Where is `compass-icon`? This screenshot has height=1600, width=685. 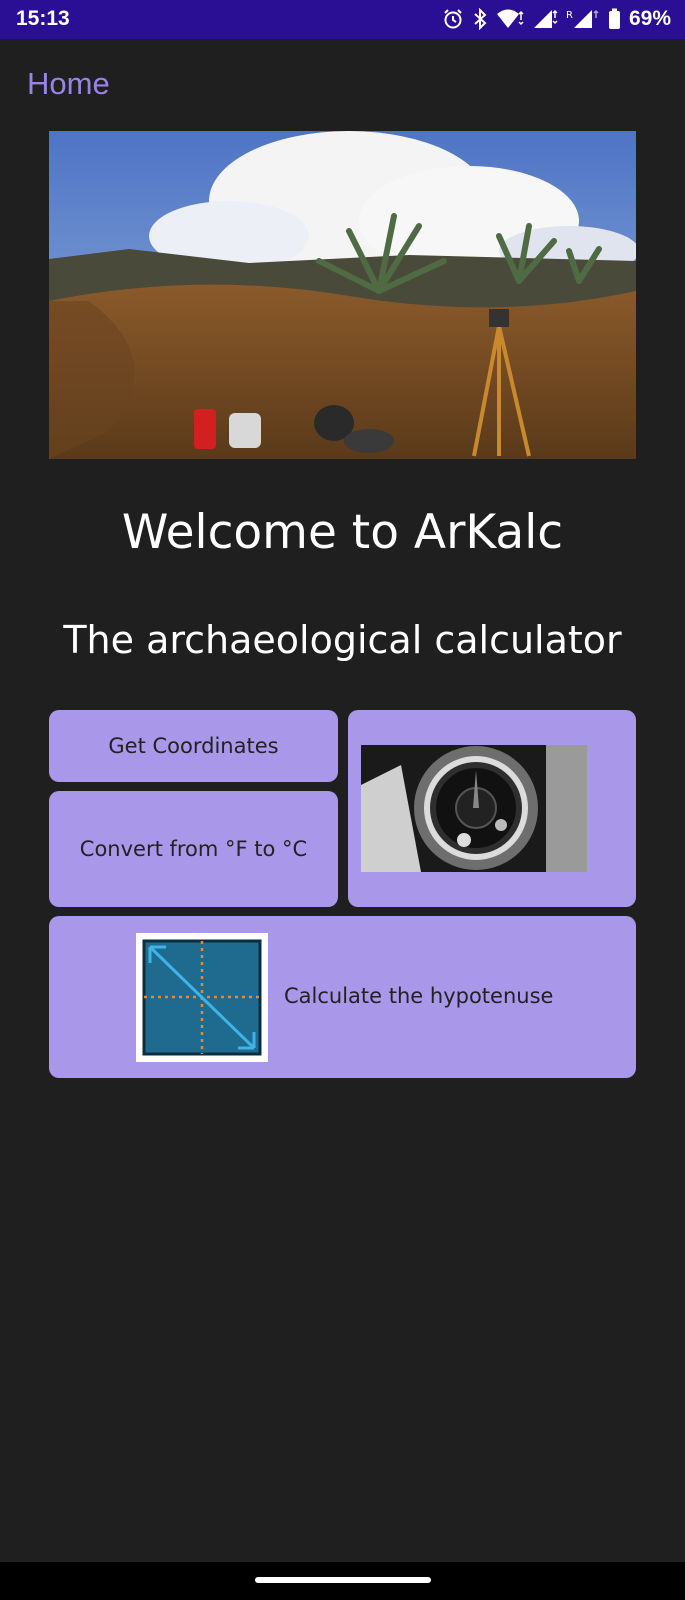 compass-icon is located at coordinates (474, 808).